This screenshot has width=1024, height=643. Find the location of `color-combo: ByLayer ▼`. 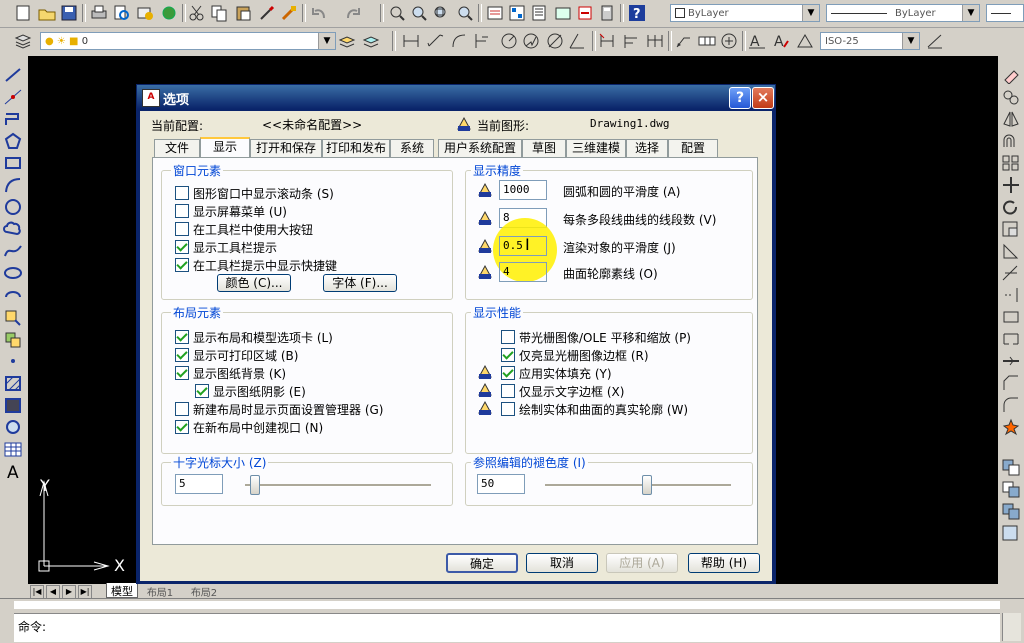

color-combo: ByLayer ▼ is located at coordinates (745, 13).